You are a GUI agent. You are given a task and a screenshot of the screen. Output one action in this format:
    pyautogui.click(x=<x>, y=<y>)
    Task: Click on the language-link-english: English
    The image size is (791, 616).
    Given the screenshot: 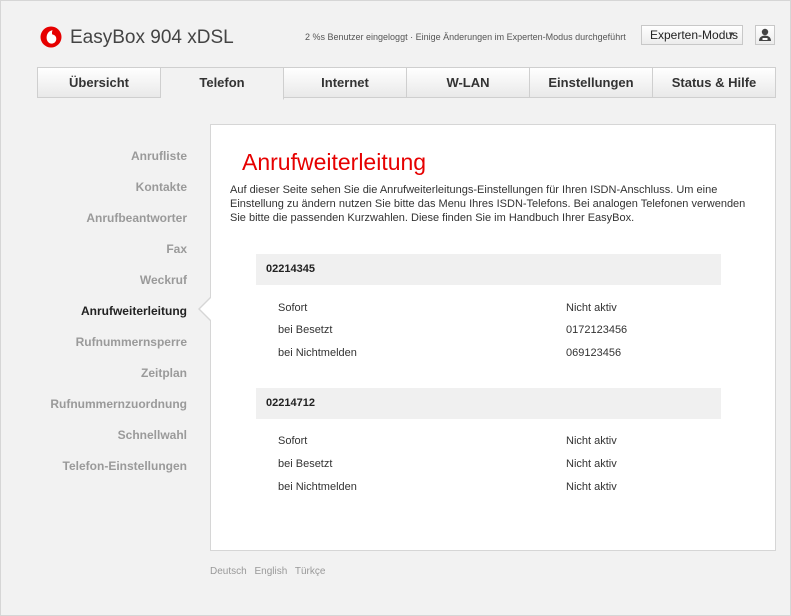 What is the action you would take?
    pyautogui.click(x=270, y=571)
    